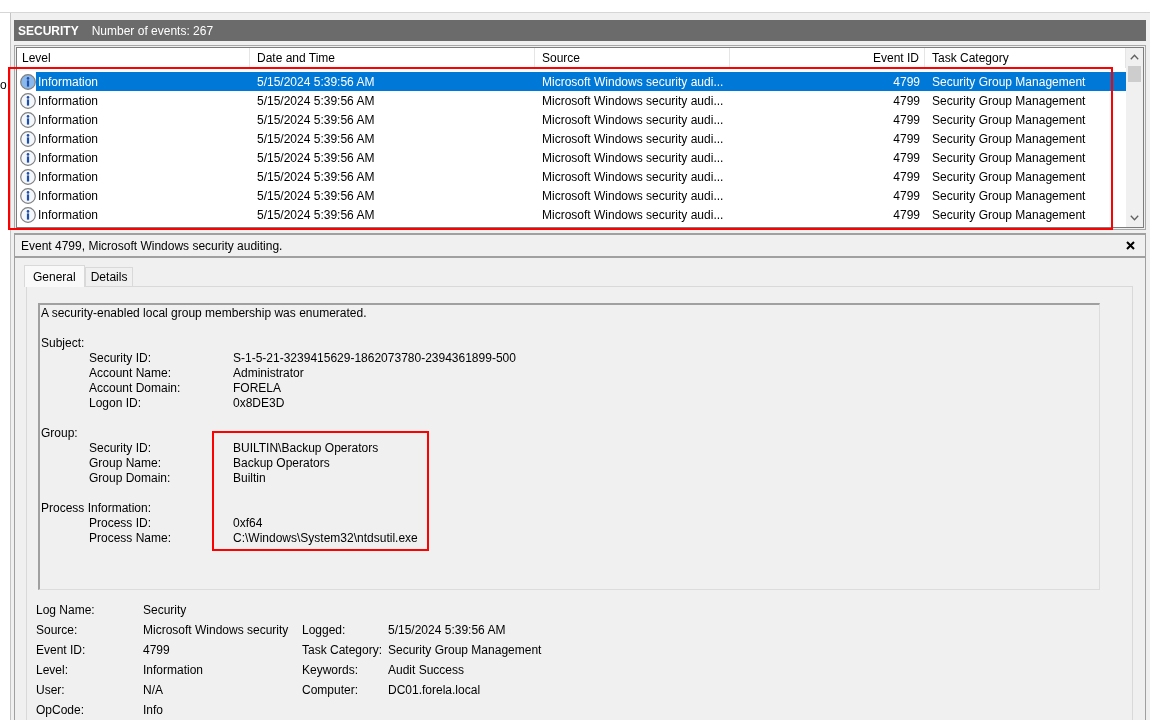 The width and height of the screenshot is (1150, 720). Describe the element at coordinates (392, 58) in the screenshot. I see `column-header: Date and Time` at that location.